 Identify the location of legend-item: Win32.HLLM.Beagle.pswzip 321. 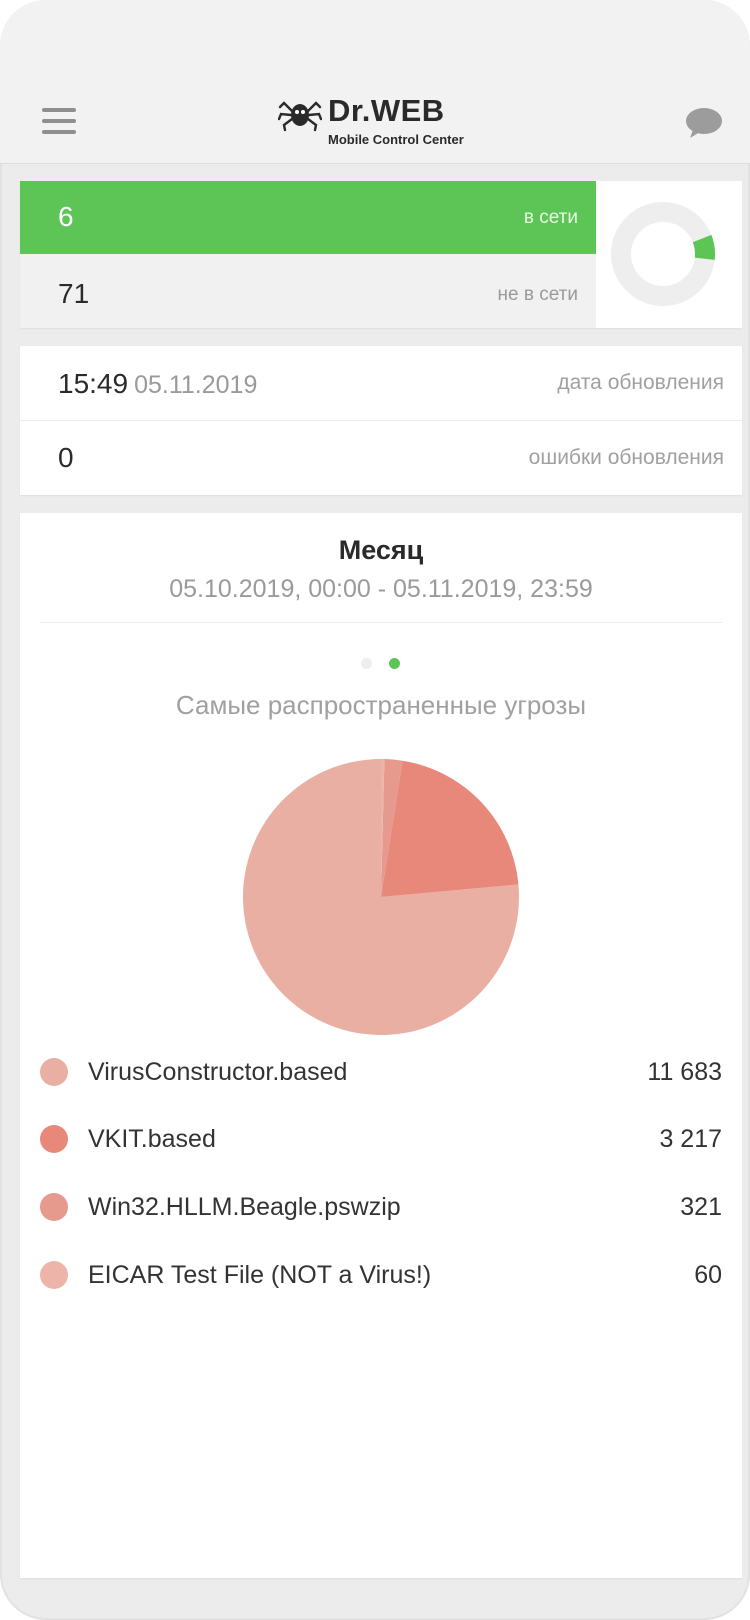
(381, 1207).